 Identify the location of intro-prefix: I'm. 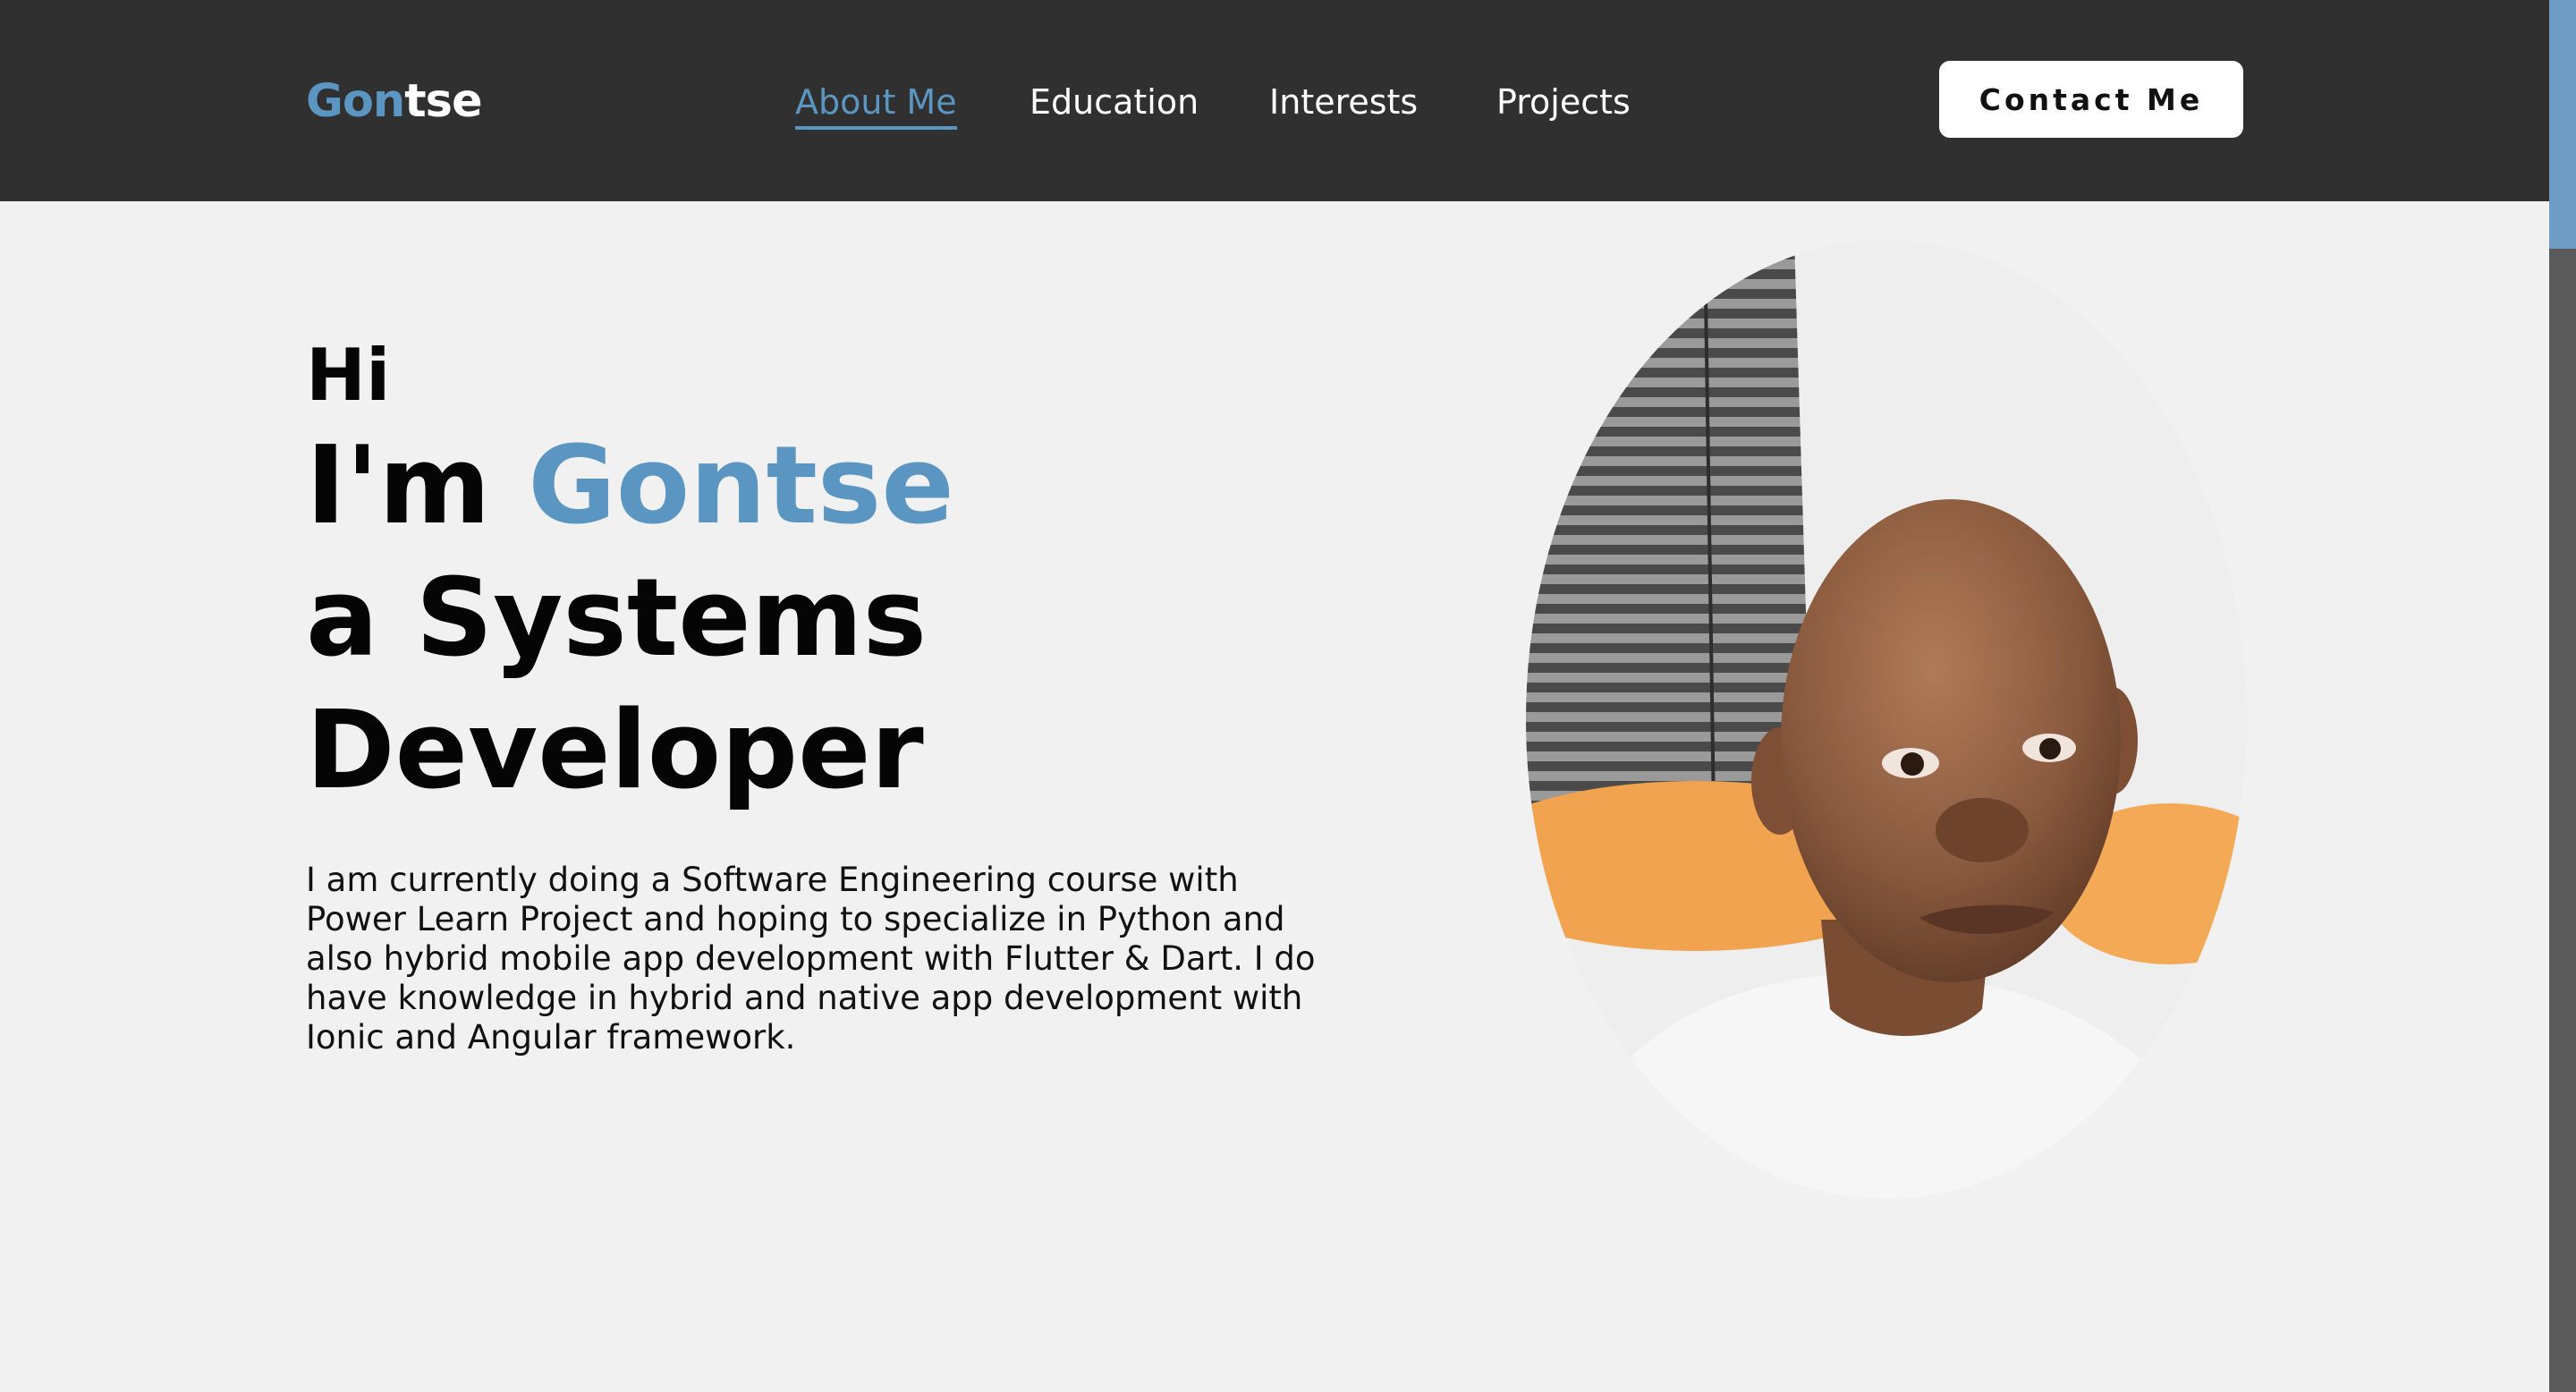
(417, 486).